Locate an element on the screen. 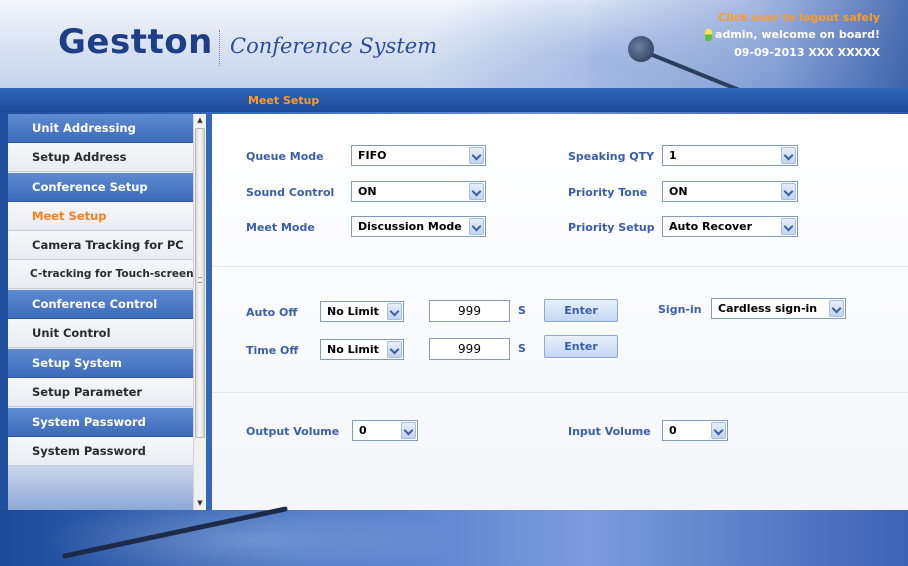 Image resolution: width=908 pixels, height=566 pixels. app-subtitle: Conference System is located at coordinates (334, 46).